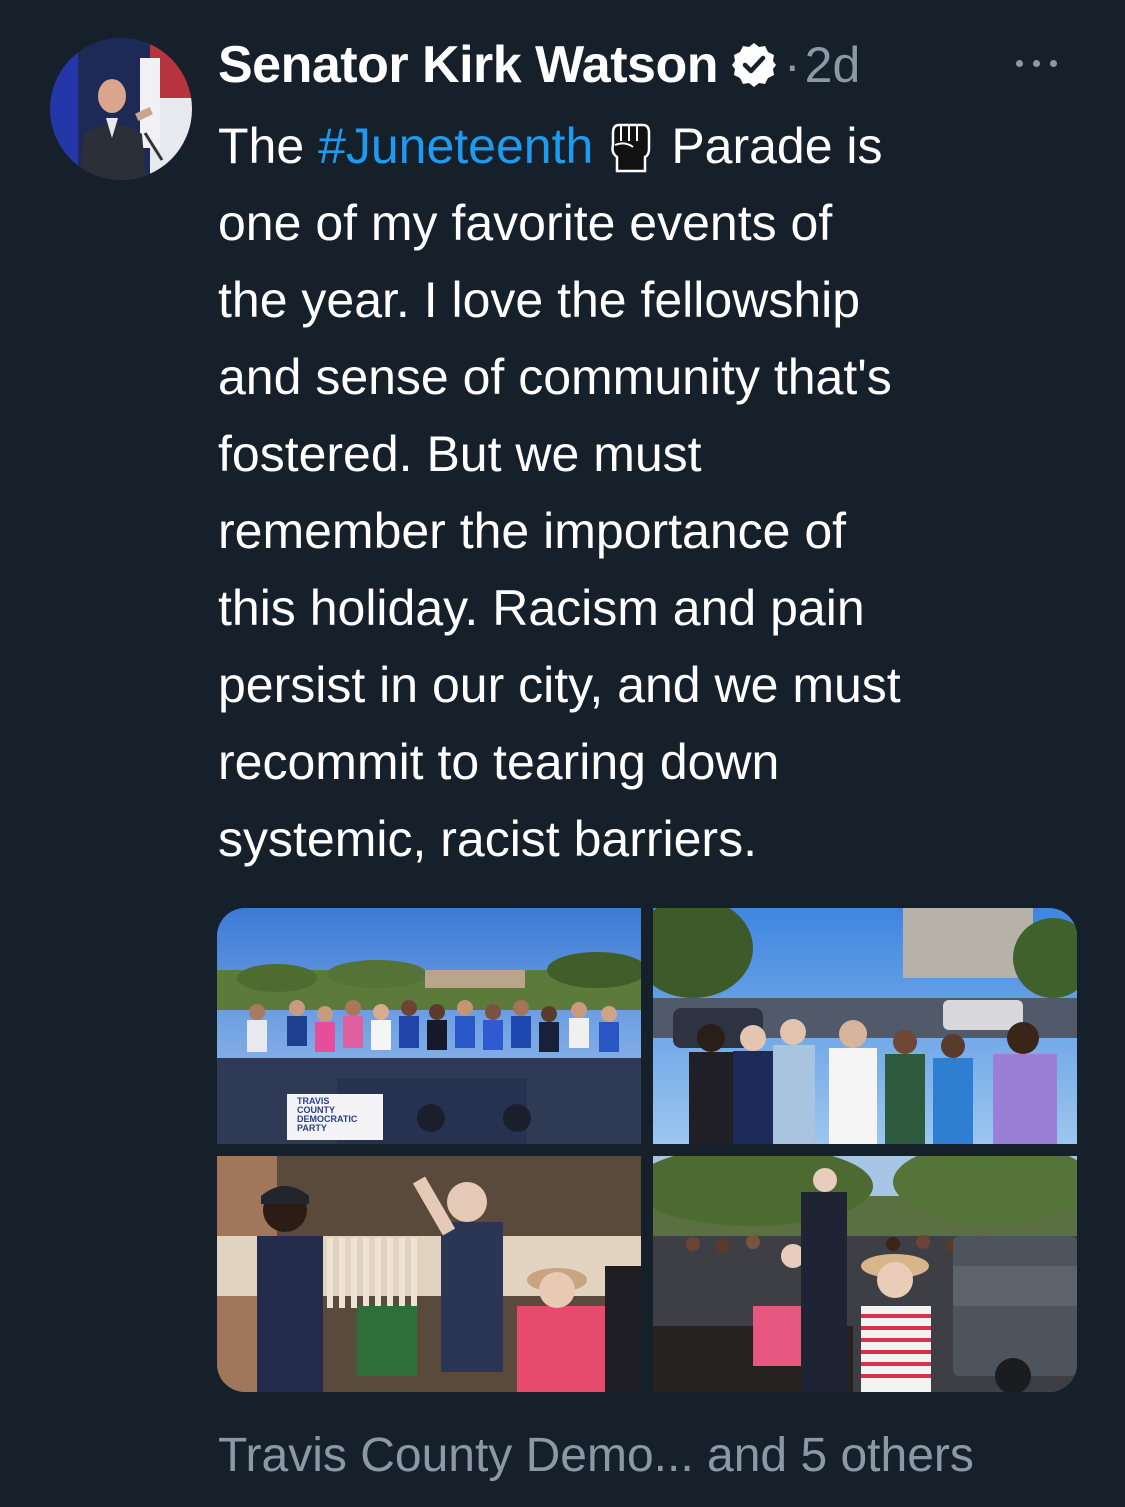  What do you see at coordinates (429, 1026) in the screenshot?
I see `photo-group-banner: TRAVIS COUNTY DEMOCRATIC PARTY` at bounding box center [429, 1026].